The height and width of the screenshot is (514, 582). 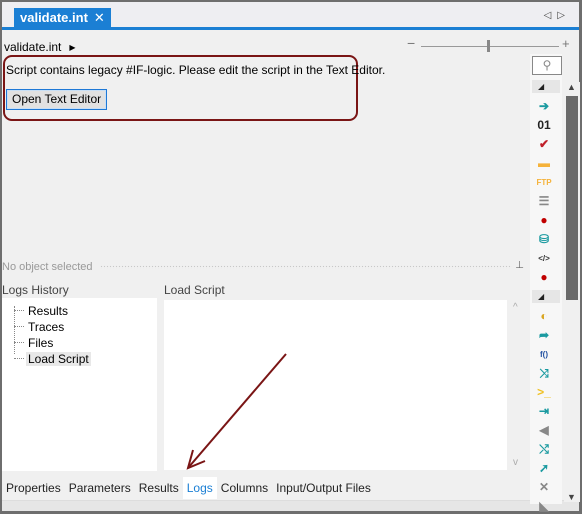 What do you see at coordinates (290, 505) in the screenshot?
I see `bottom-border` at bounding box center [290, 505].